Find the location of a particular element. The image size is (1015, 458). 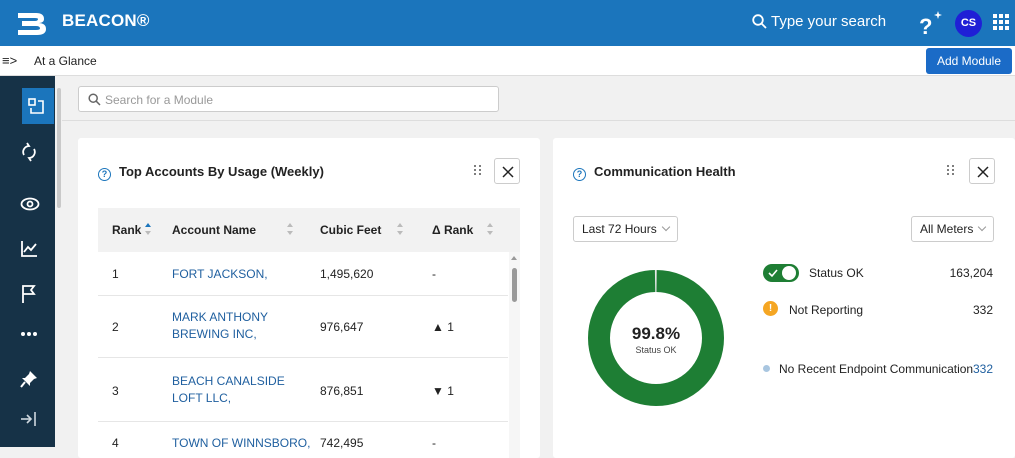

meter-filter-value: All Meters is located at coordinates (947, 229).